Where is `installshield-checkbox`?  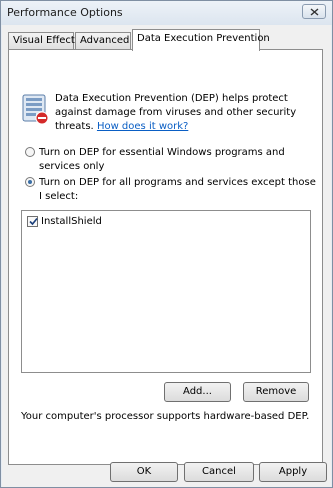 installshield-checkbox is located at coordinates (32, 221).